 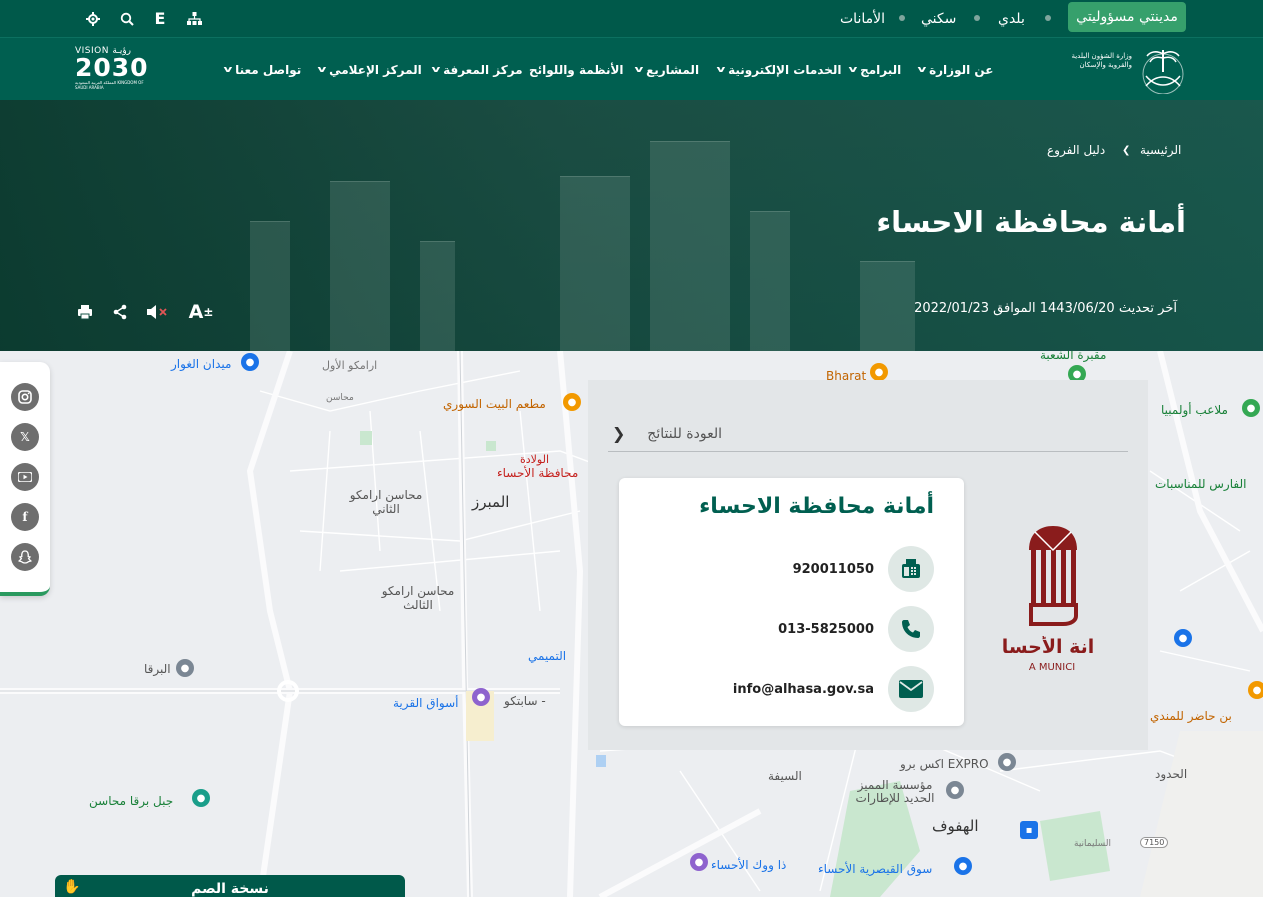 I want to click on fax-number: 920011050, so click(x=833, y=569).